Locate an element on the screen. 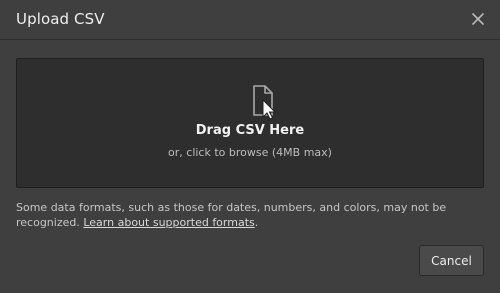 Image resolution: width=500 pixels, height=293 pixels. format-note-suffix: . is located at coordinates (256, 222).